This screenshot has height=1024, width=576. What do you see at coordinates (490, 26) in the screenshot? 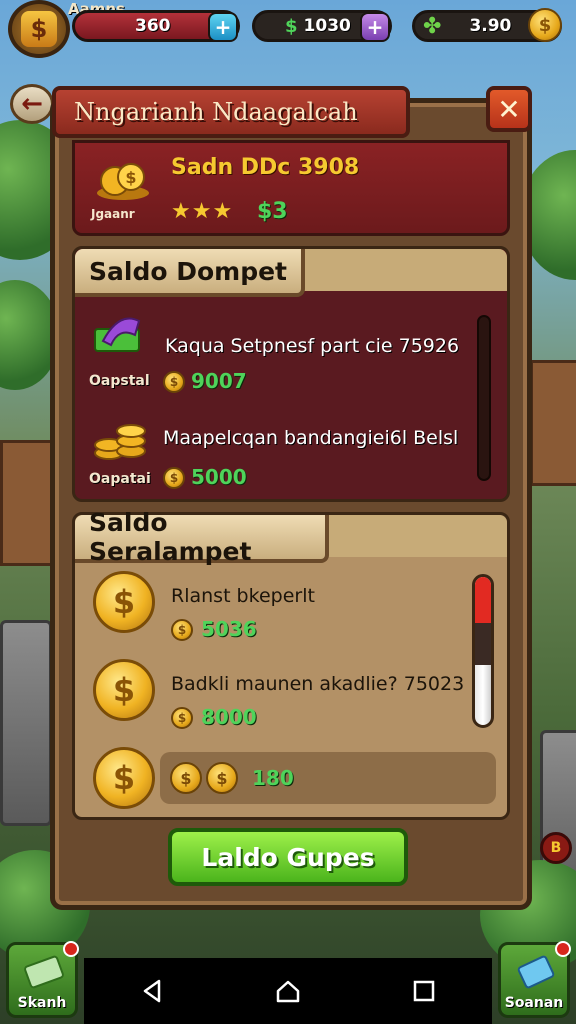
I see `coins-value: 3.90` at bounding box center [490, 26].